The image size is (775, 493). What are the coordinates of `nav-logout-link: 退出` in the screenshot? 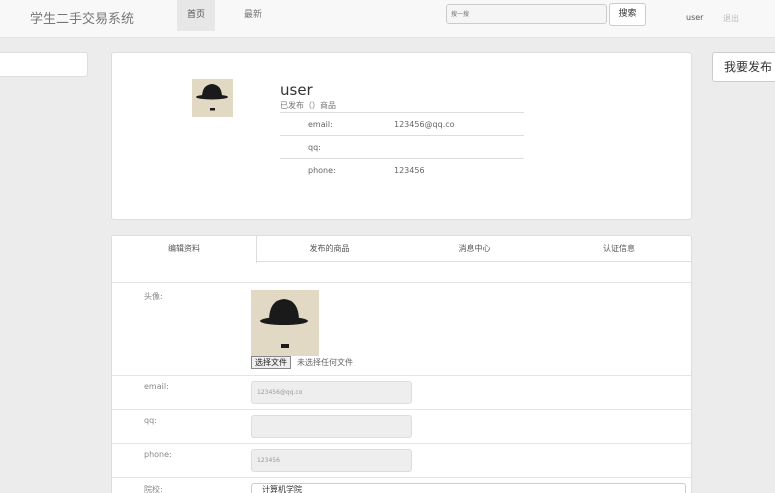 It's located at (731, 18).